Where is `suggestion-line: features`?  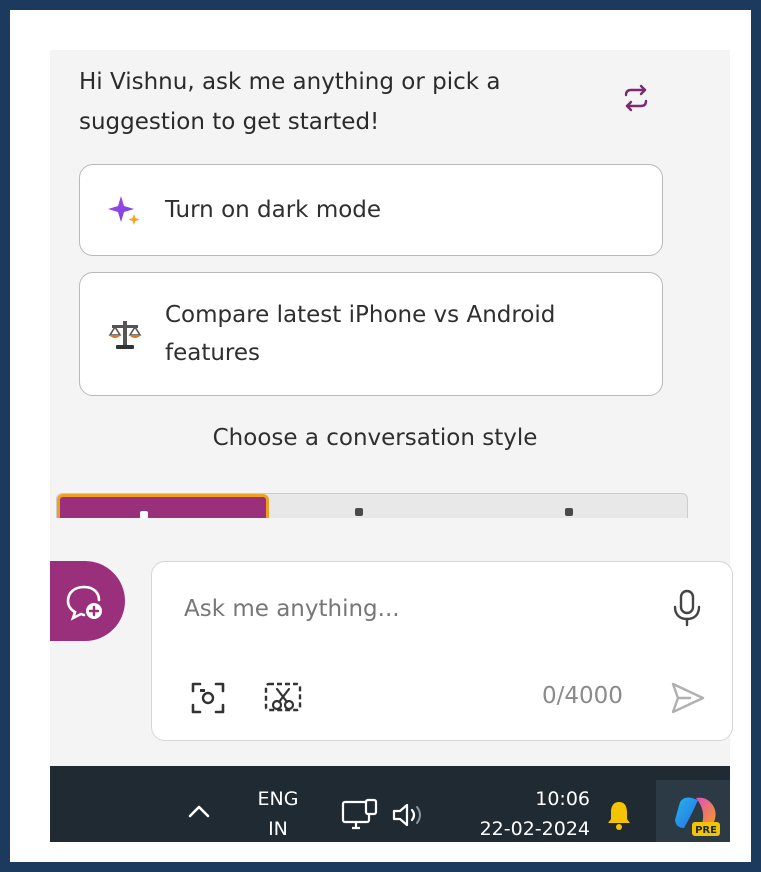
suggestion-line: features is located at coordinates (213, 353).